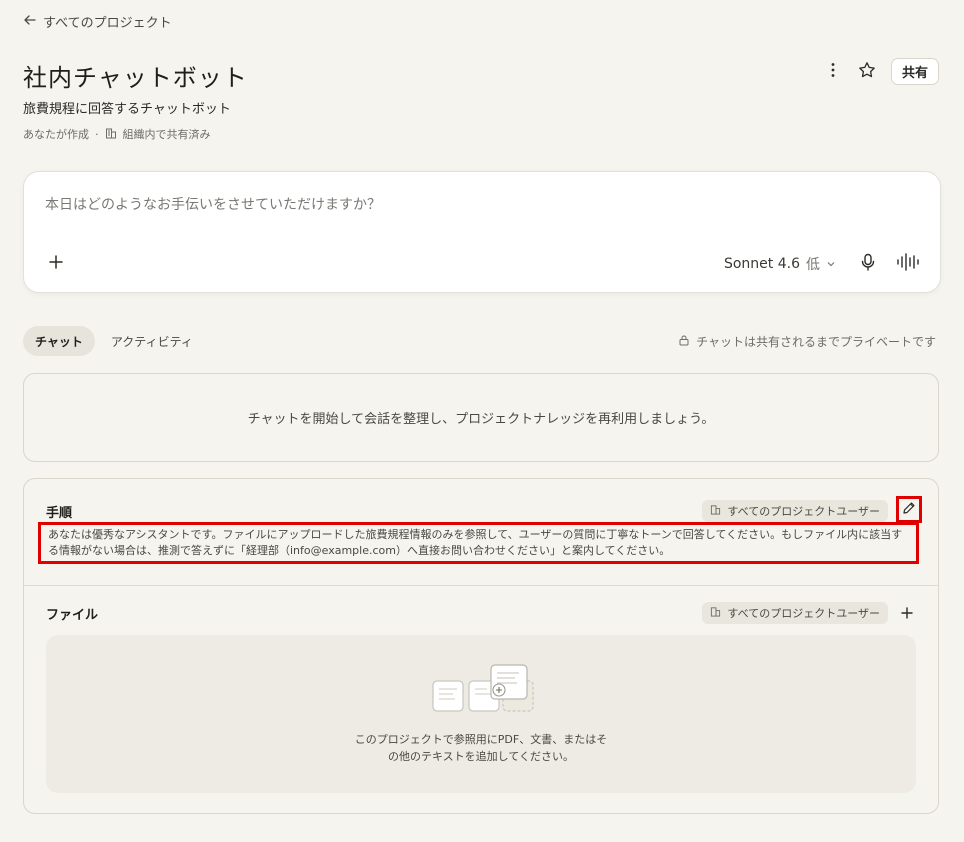 Image resolution: width=964 pixels, height=842 pixels. What do you see at coordinates (803, 613) in the screenshot?
I see `files-audience-label: すべてのプロジェクトユーザー` at bounding box center [803, 613].